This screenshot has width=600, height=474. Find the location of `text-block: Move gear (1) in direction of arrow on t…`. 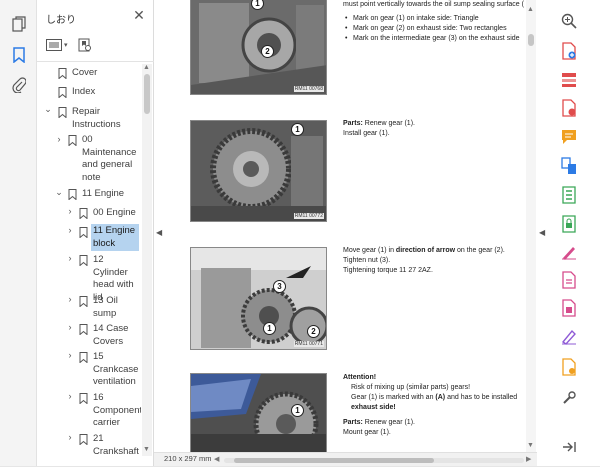

text-block: Move gear (1) in direction of arrow on t… is located at coordinates (436, 261).